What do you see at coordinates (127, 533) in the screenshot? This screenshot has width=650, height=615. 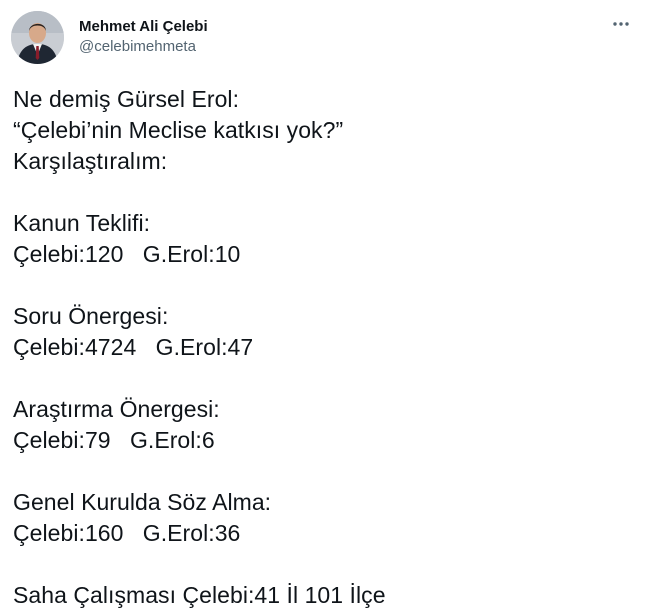 I see `tweet-line: Çelebi:160 G.Erol:36` at bounding box center [127, 533].